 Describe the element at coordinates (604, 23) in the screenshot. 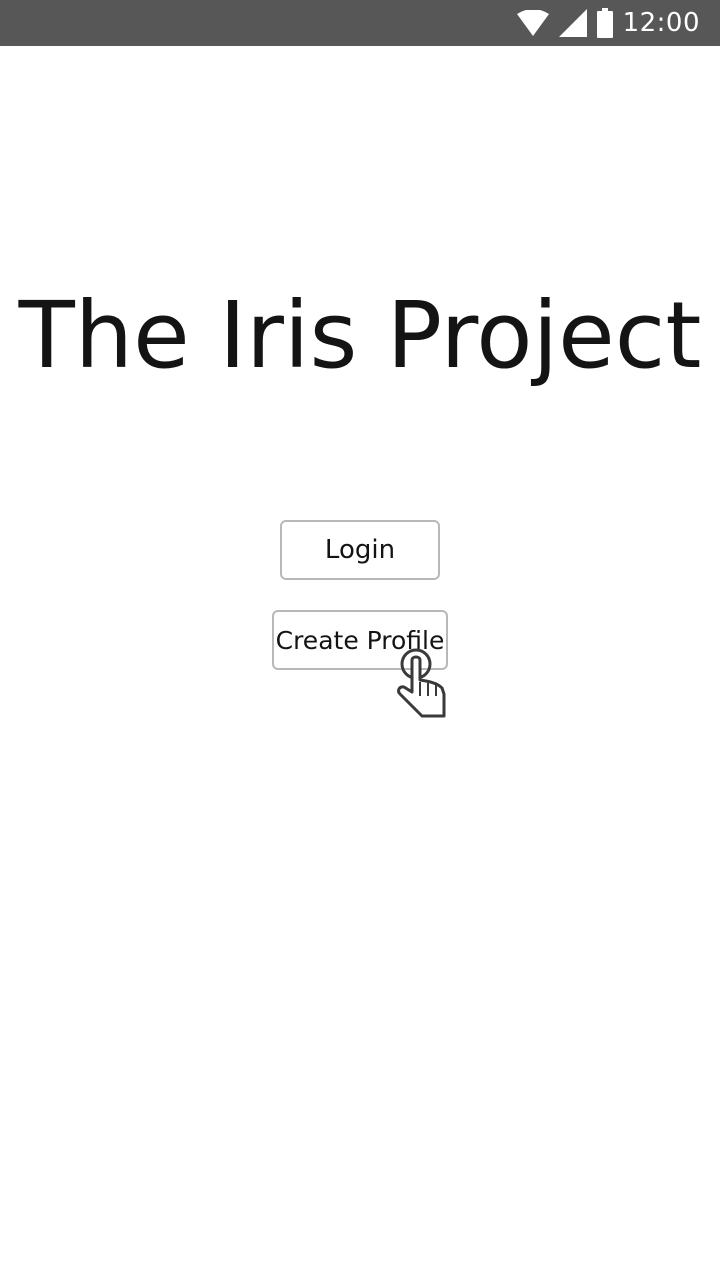

I see `battery-icon` at that location.